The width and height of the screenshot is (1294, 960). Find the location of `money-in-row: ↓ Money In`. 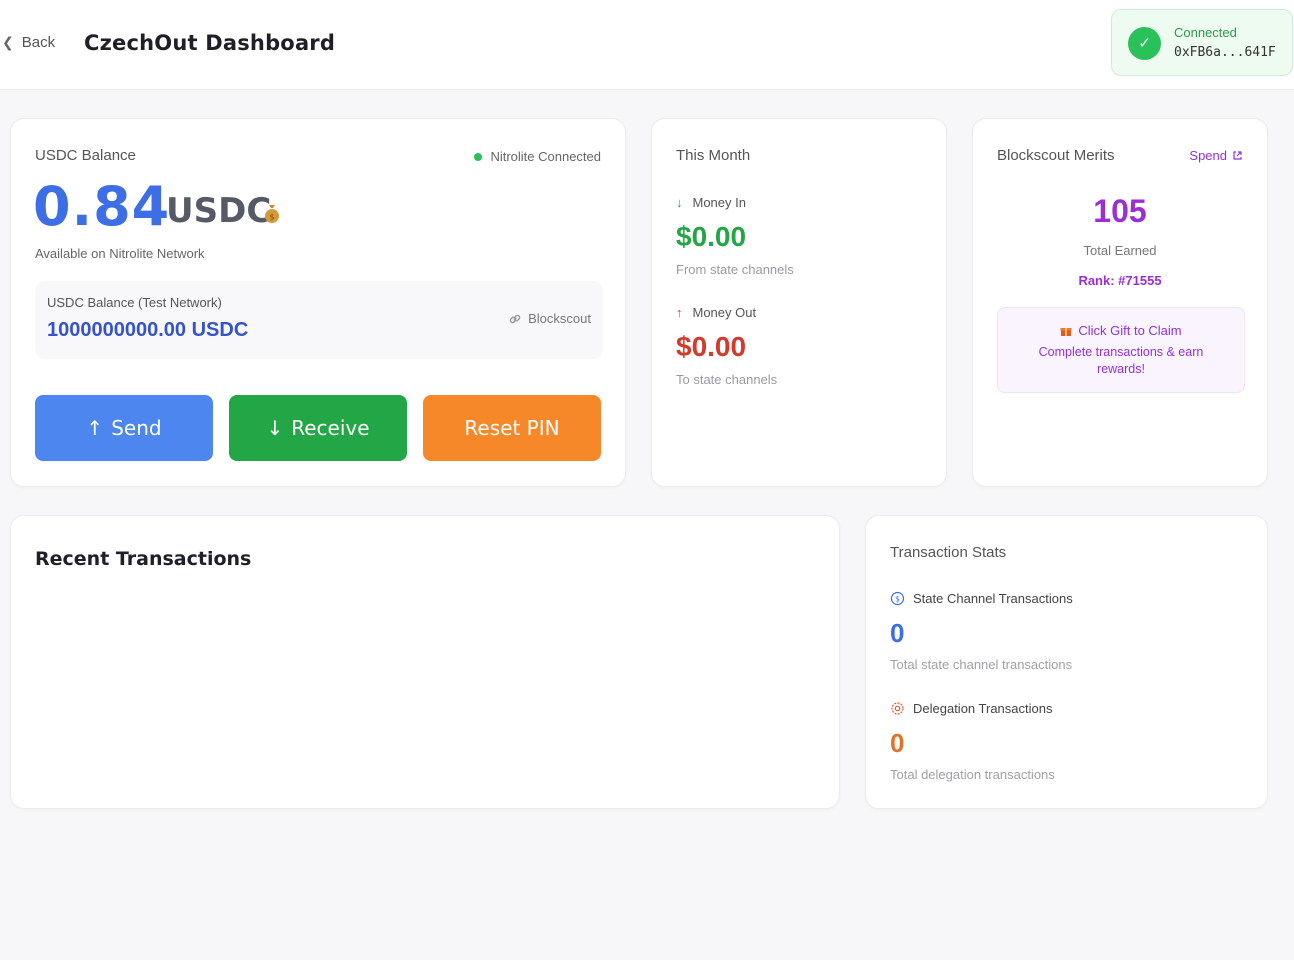

money-in-row: ↓ Money In is located at coordinates (711, 202).